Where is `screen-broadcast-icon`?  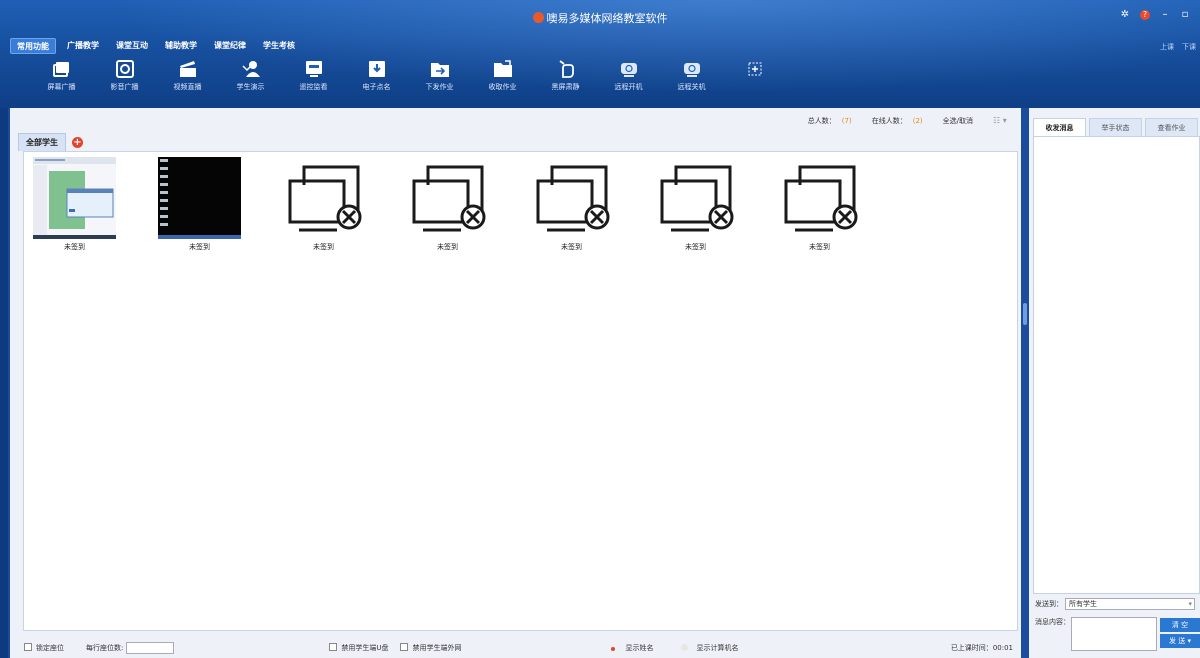
screen-broadcast-icon is located at coordinates (60, 69).